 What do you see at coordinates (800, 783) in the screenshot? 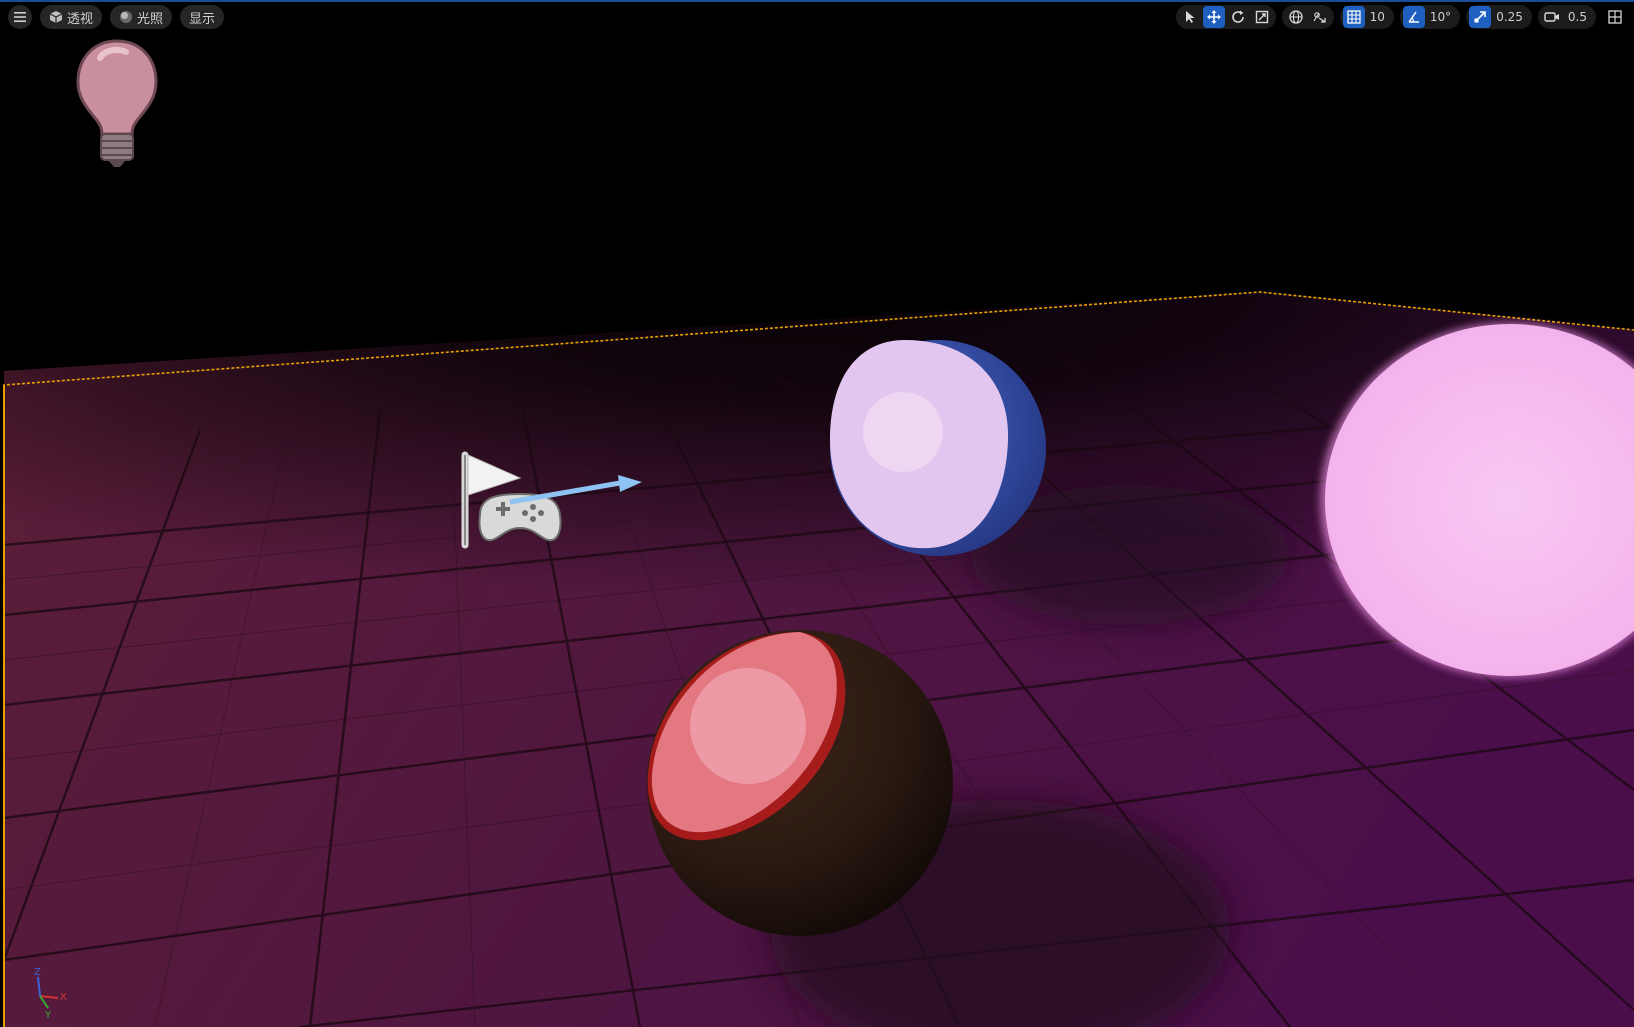
I see `sphere-red-dark` at bounding box center [800, 783].